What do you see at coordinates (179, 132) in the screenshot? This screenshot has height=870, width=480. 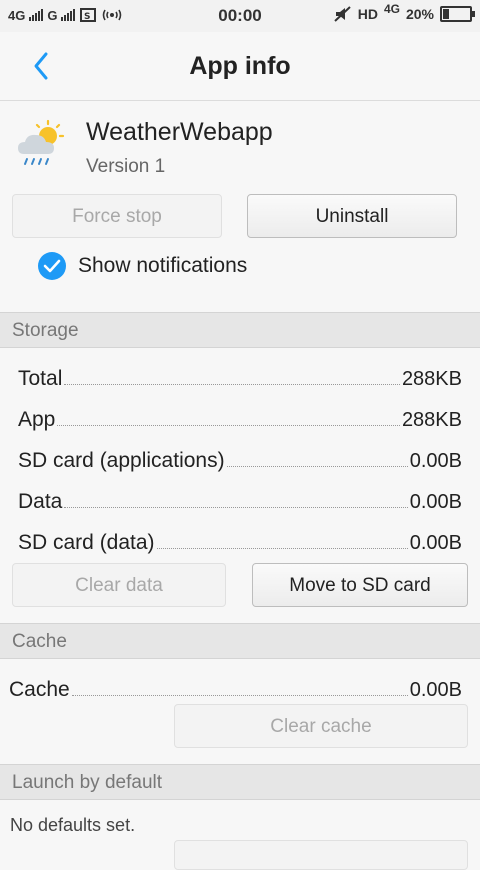 I see `app-name: WeatherWebapp` at bounding box center [179, 132].